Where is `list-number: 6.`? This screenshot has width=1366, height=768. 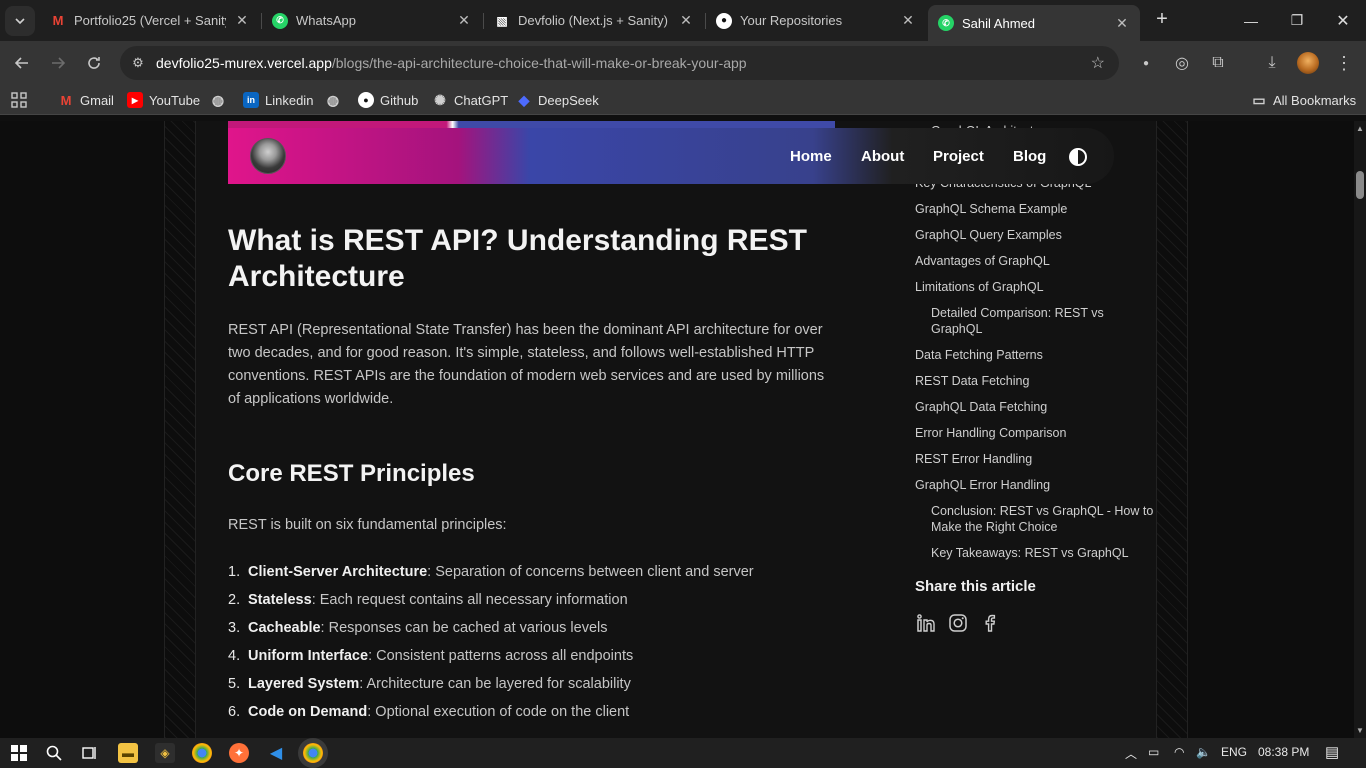
list-number: 6. is located at coordinates (234, 712).